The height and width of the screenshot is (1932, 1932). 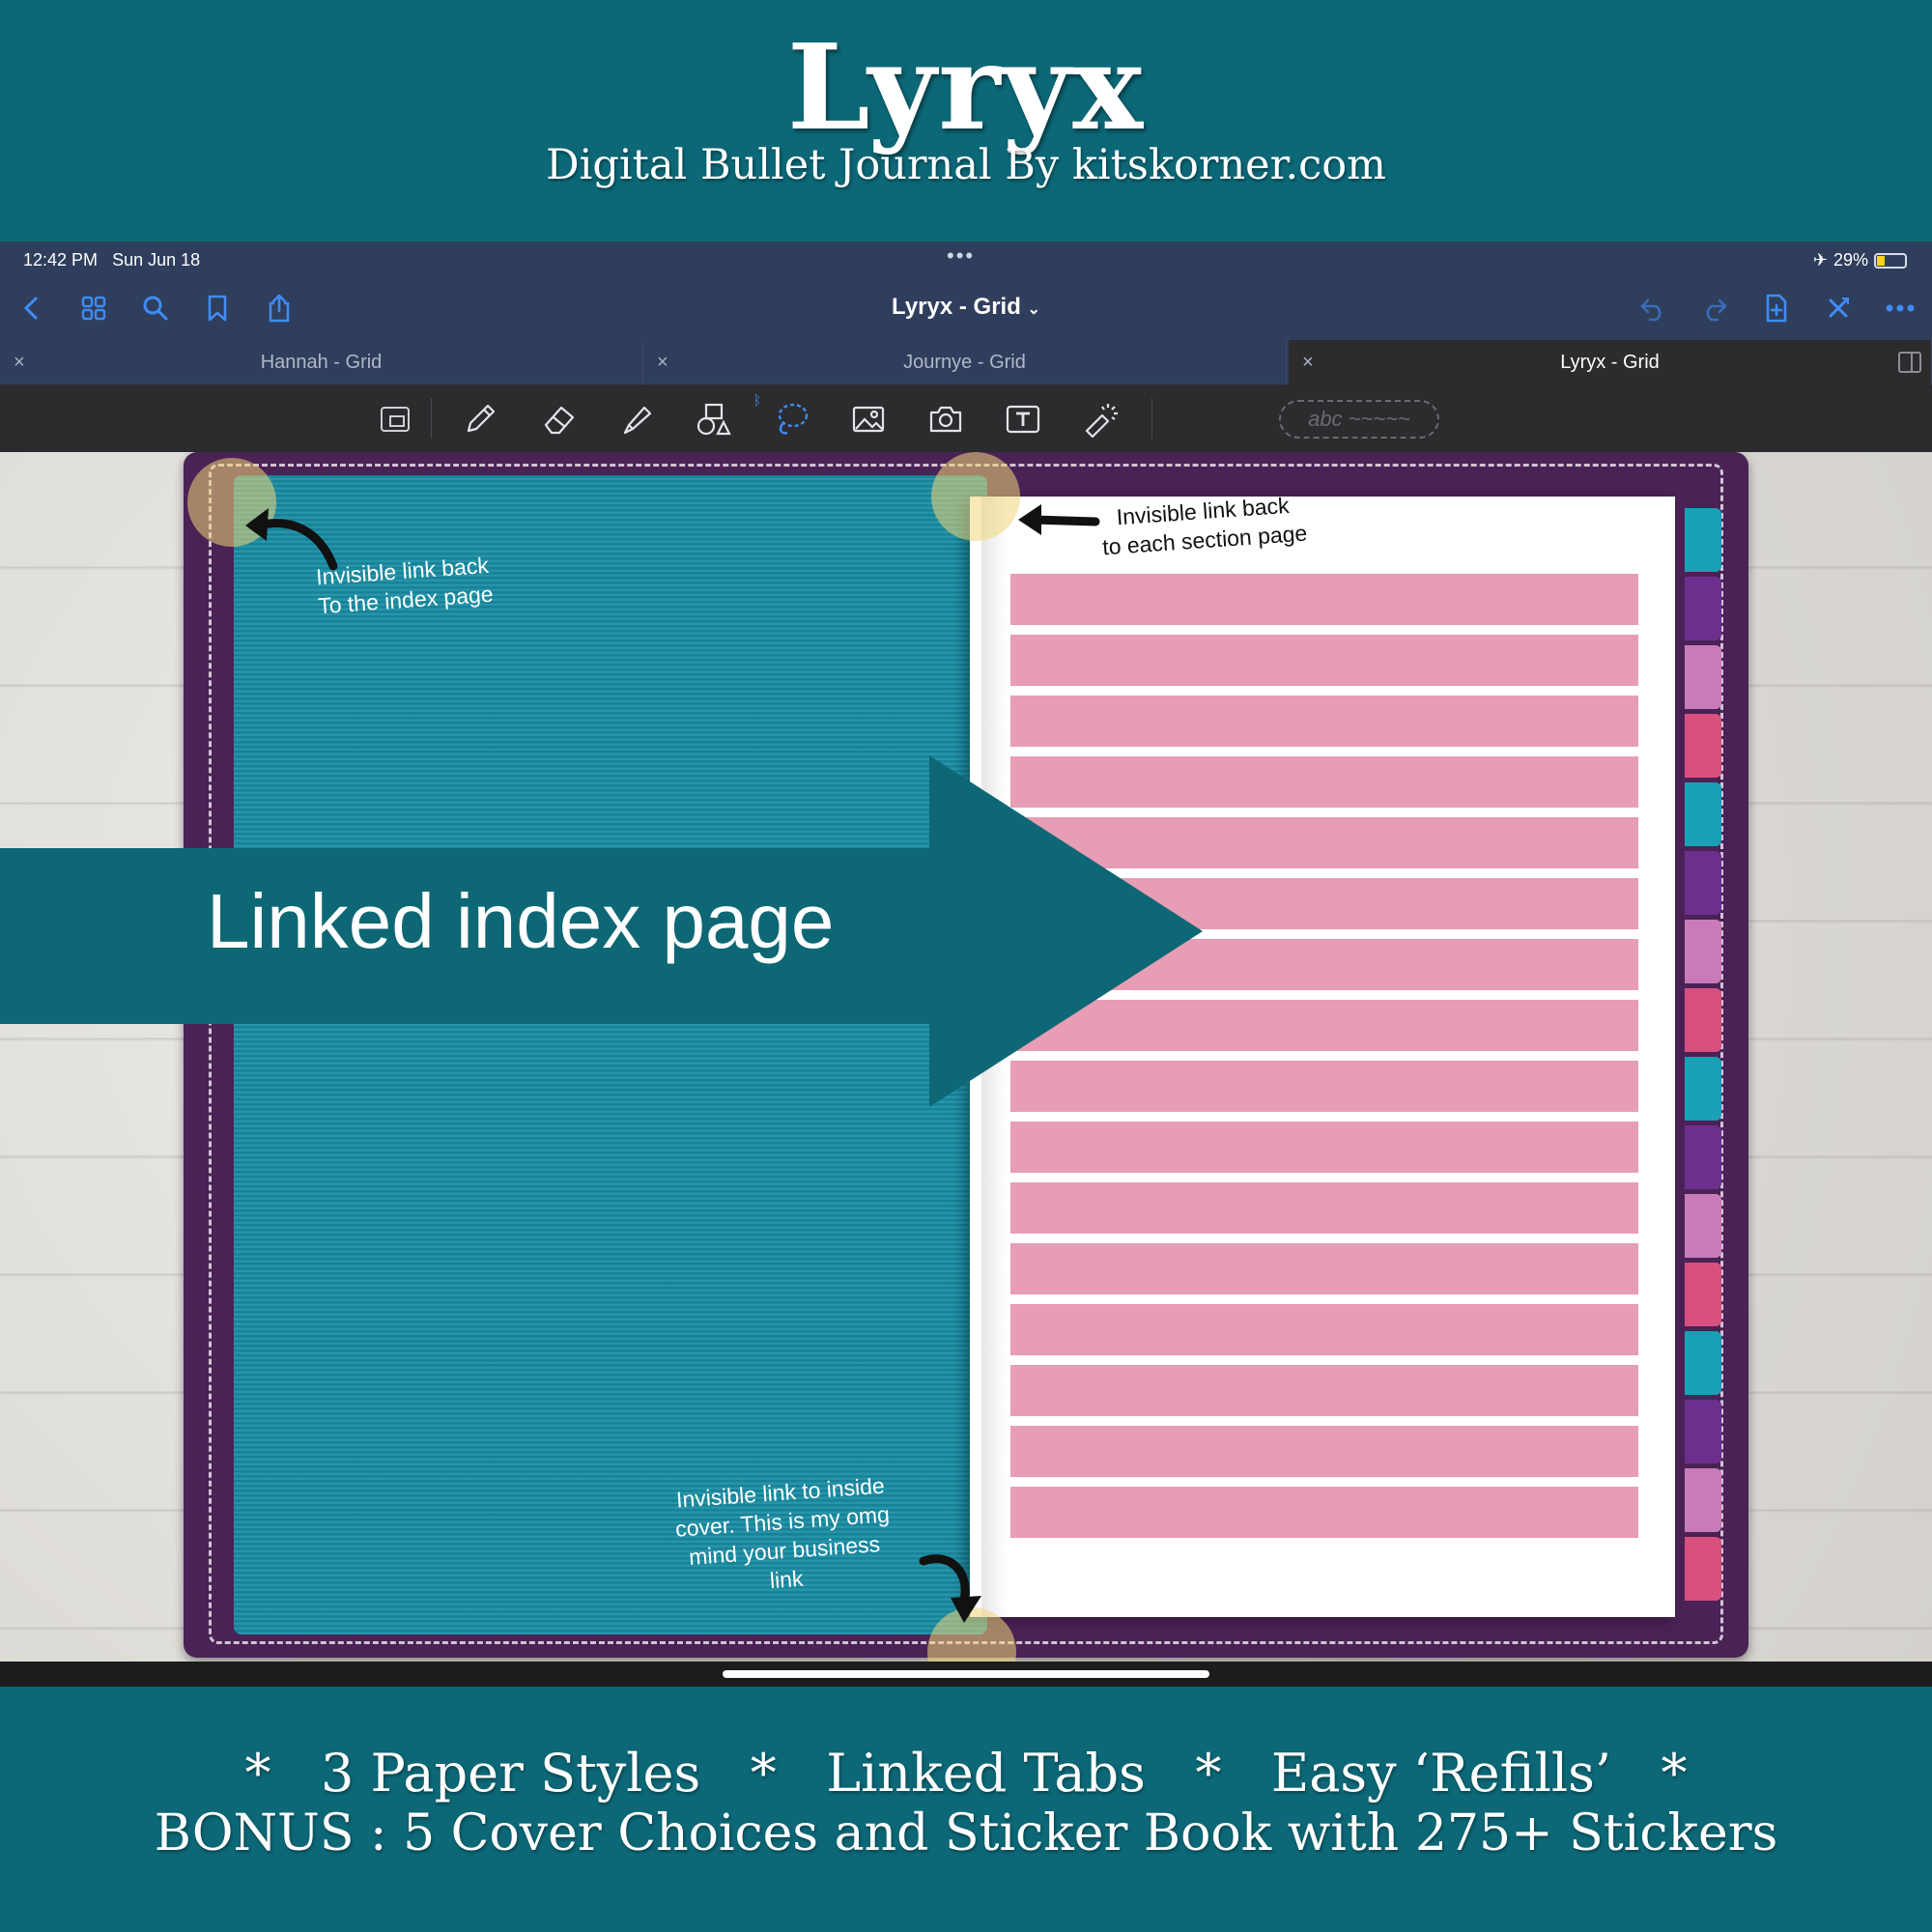 I want to click on status-time: 12:42 PM, so click(x=61, y=260).